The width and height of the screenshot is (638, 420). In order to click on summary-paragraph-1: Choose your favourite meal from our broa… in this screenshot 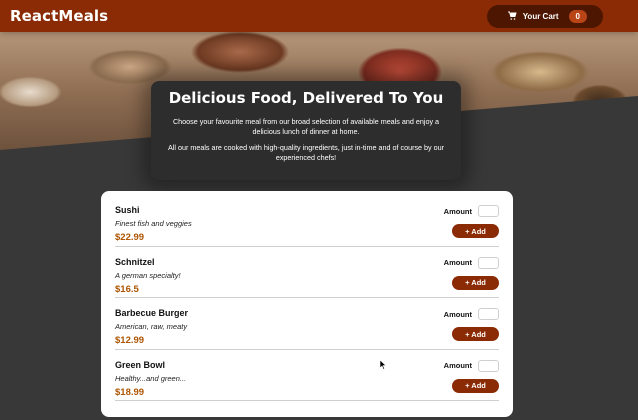, I will do `click(306, 126)`.